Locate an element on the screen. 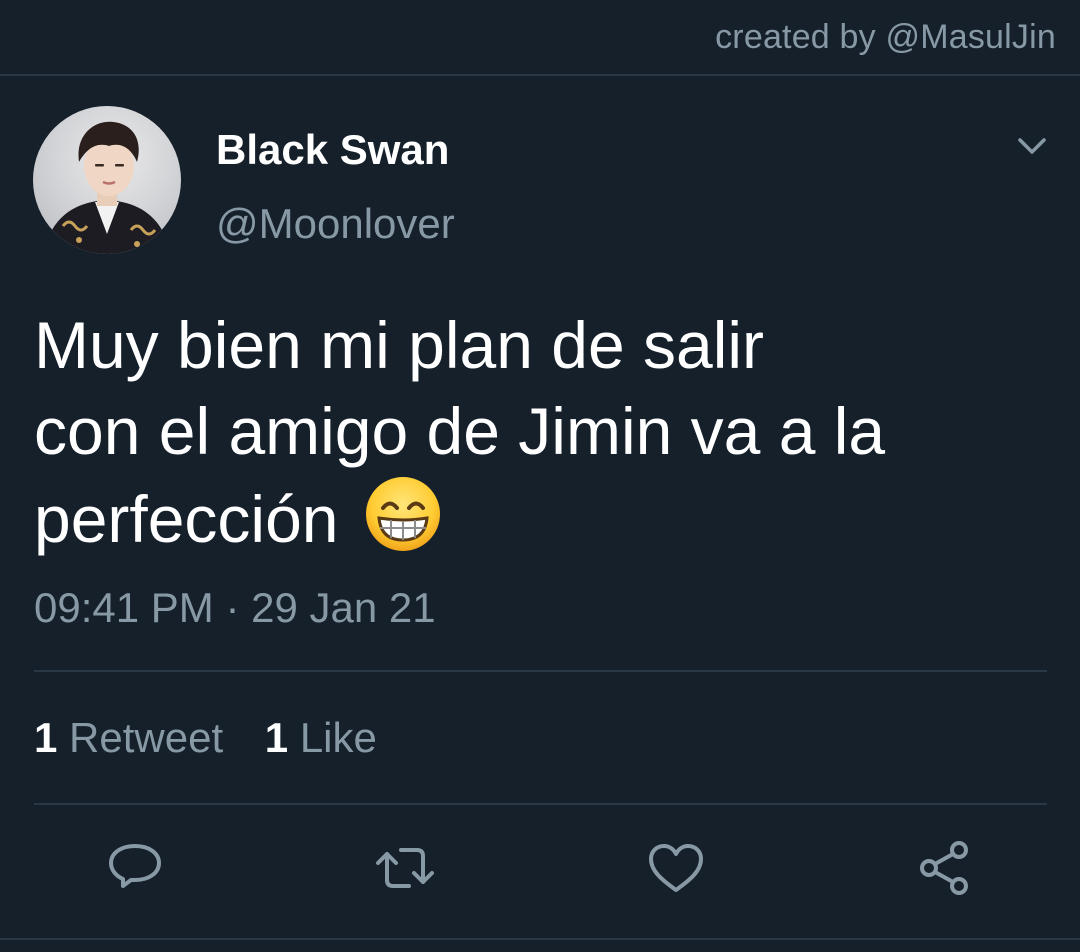 The height and width of the screenshot is (952, 1080). avatar is located at coordinates (107, 180).